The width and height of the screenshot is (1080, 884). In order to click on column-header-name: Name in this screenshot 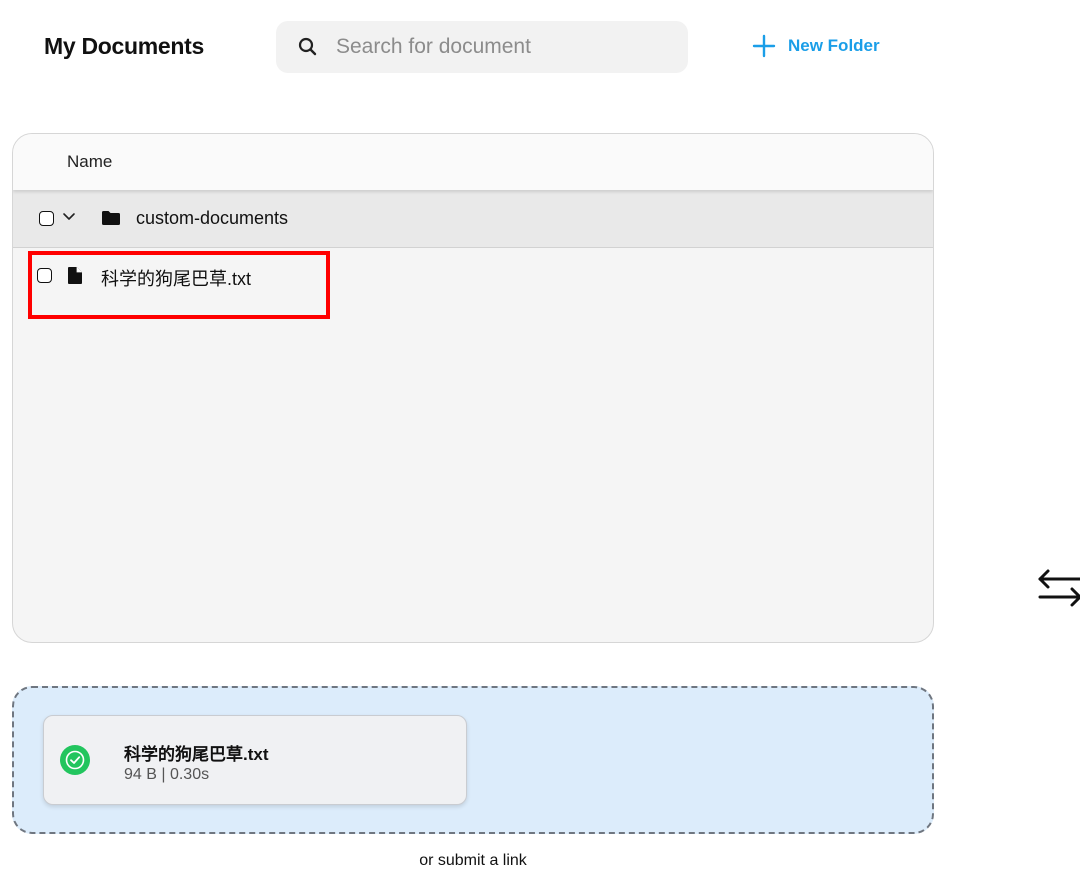, I will do `click(90, 161)`.